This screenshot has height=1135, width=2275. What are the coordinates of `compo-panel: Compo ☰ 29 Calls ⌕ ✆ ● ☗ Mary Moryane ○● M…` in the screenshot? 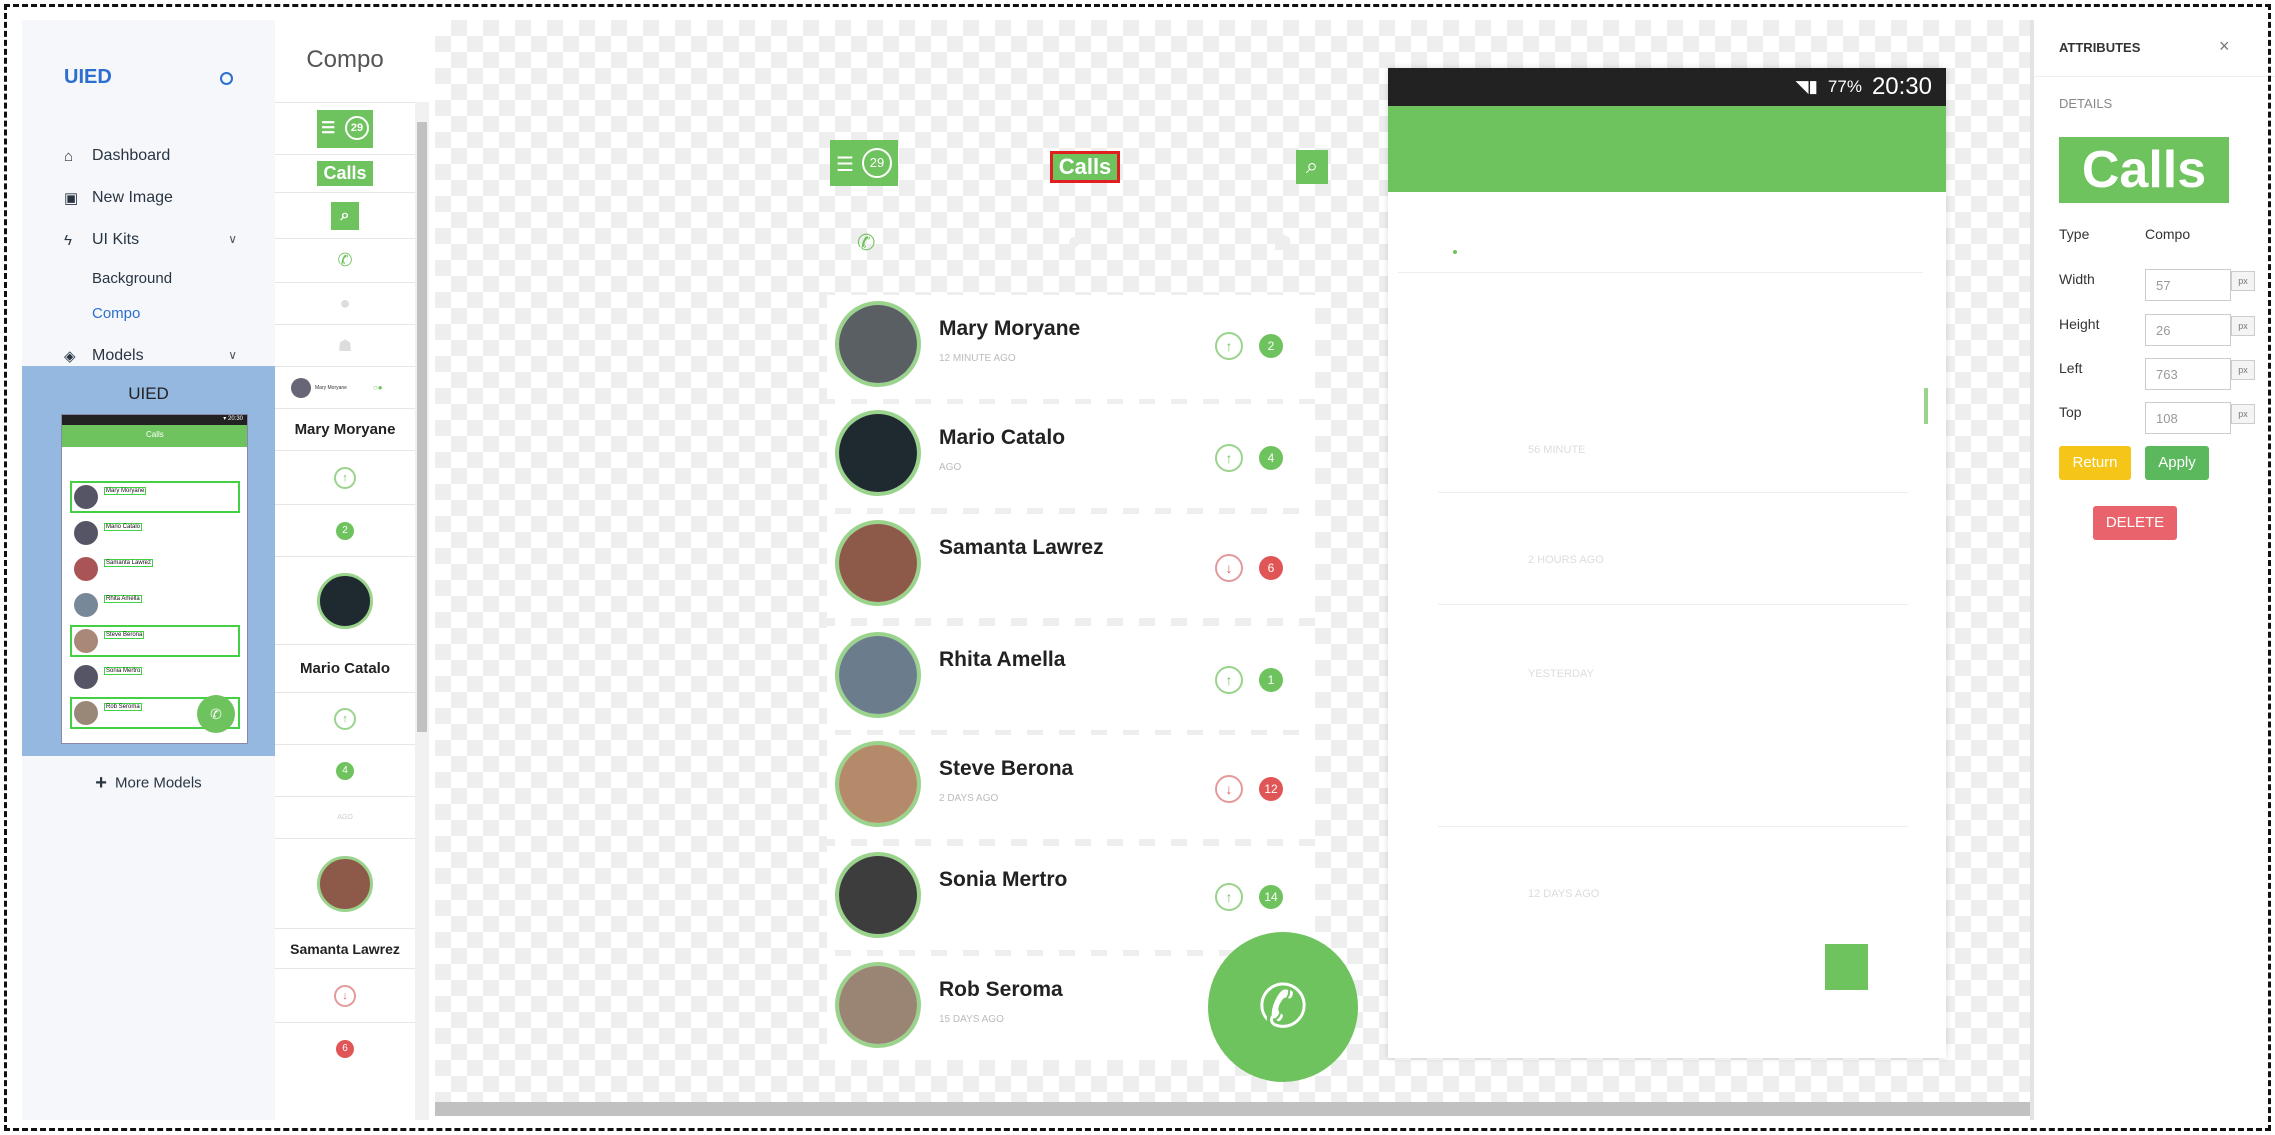 It's located at (355, 570).